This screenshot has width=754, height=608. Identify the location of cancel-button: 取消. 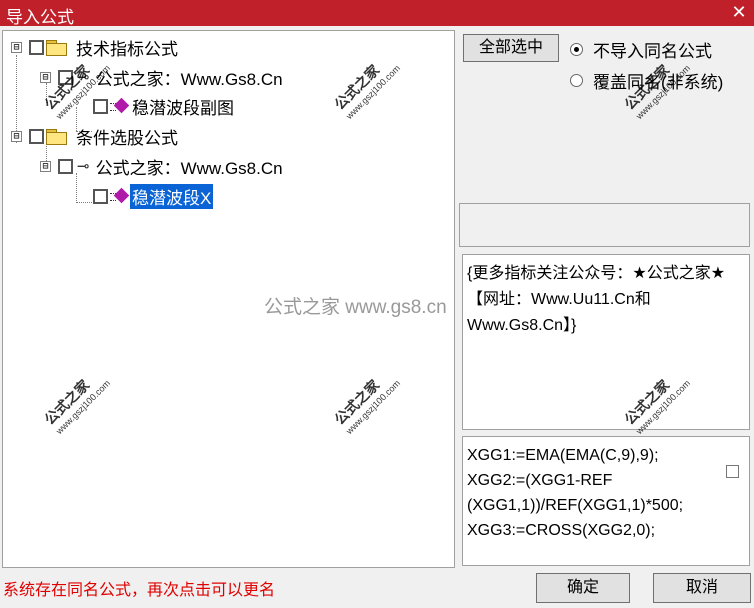
(702, 588).